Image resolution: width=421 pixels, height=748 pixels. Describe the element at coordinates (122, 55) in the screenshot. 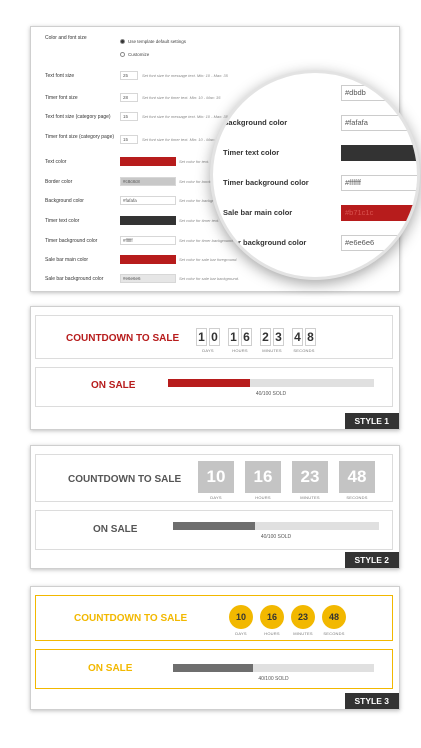

I see `radio-dot-icon` at that location.